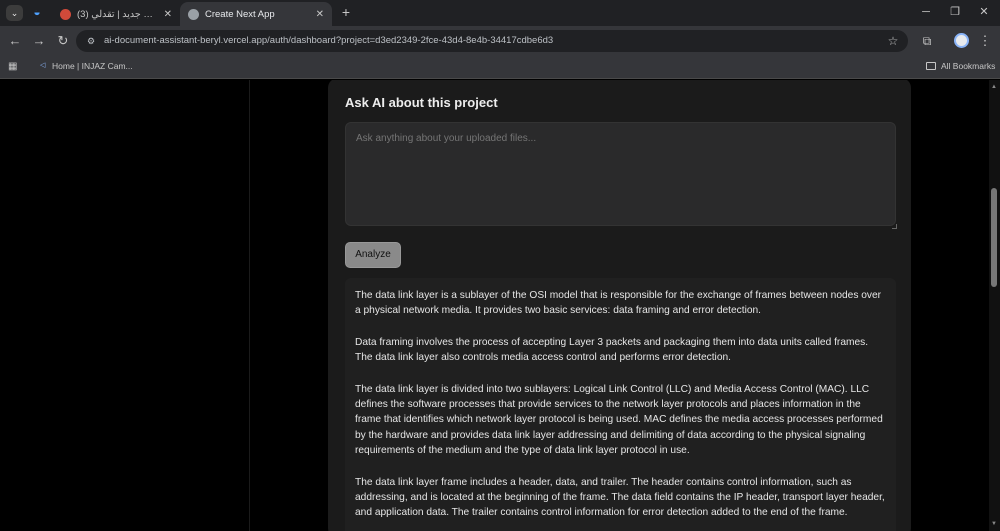 This screenshot has width=1000, height=531. What do you see at coordinates (968, 66) in the screenshot?
I see `all-bookmarks-label: All Bookmarks` at bounding box center [968, 66].